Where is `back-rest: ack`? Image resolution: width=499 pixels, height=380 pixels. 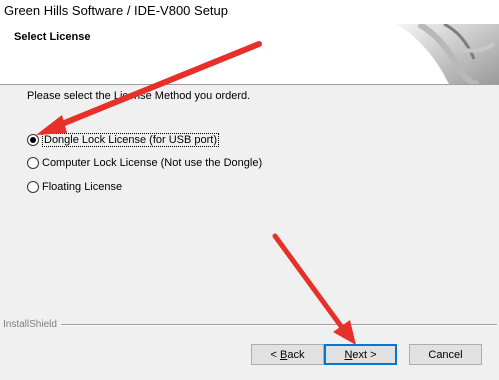
back-rest: ack is located at coordinates (296, 354).